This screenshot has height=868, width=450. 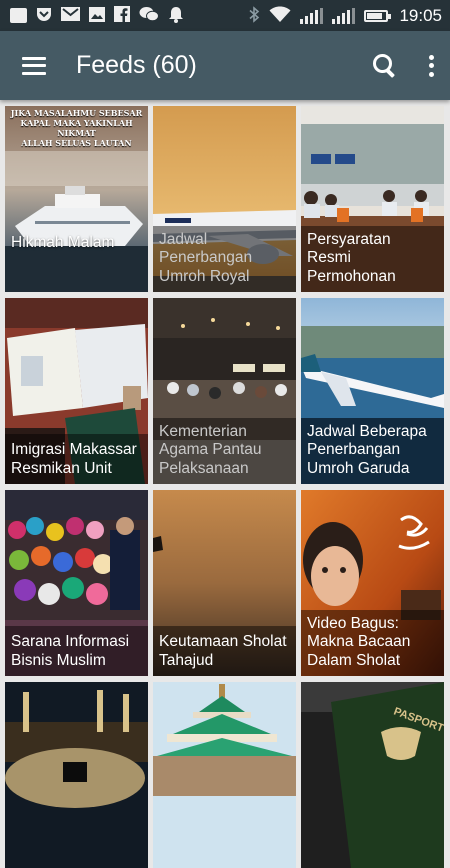 I want to click on bluetooth-icon, so click(x=254, y=15).